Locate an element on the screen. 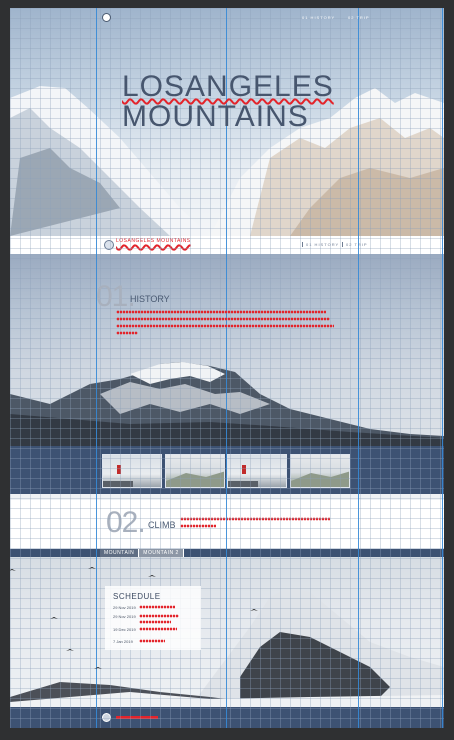 Image resolution: width=454 pixels, height=740 pixels. nav-link-trip: 02 TRIP is located at coordinates (355, 244).